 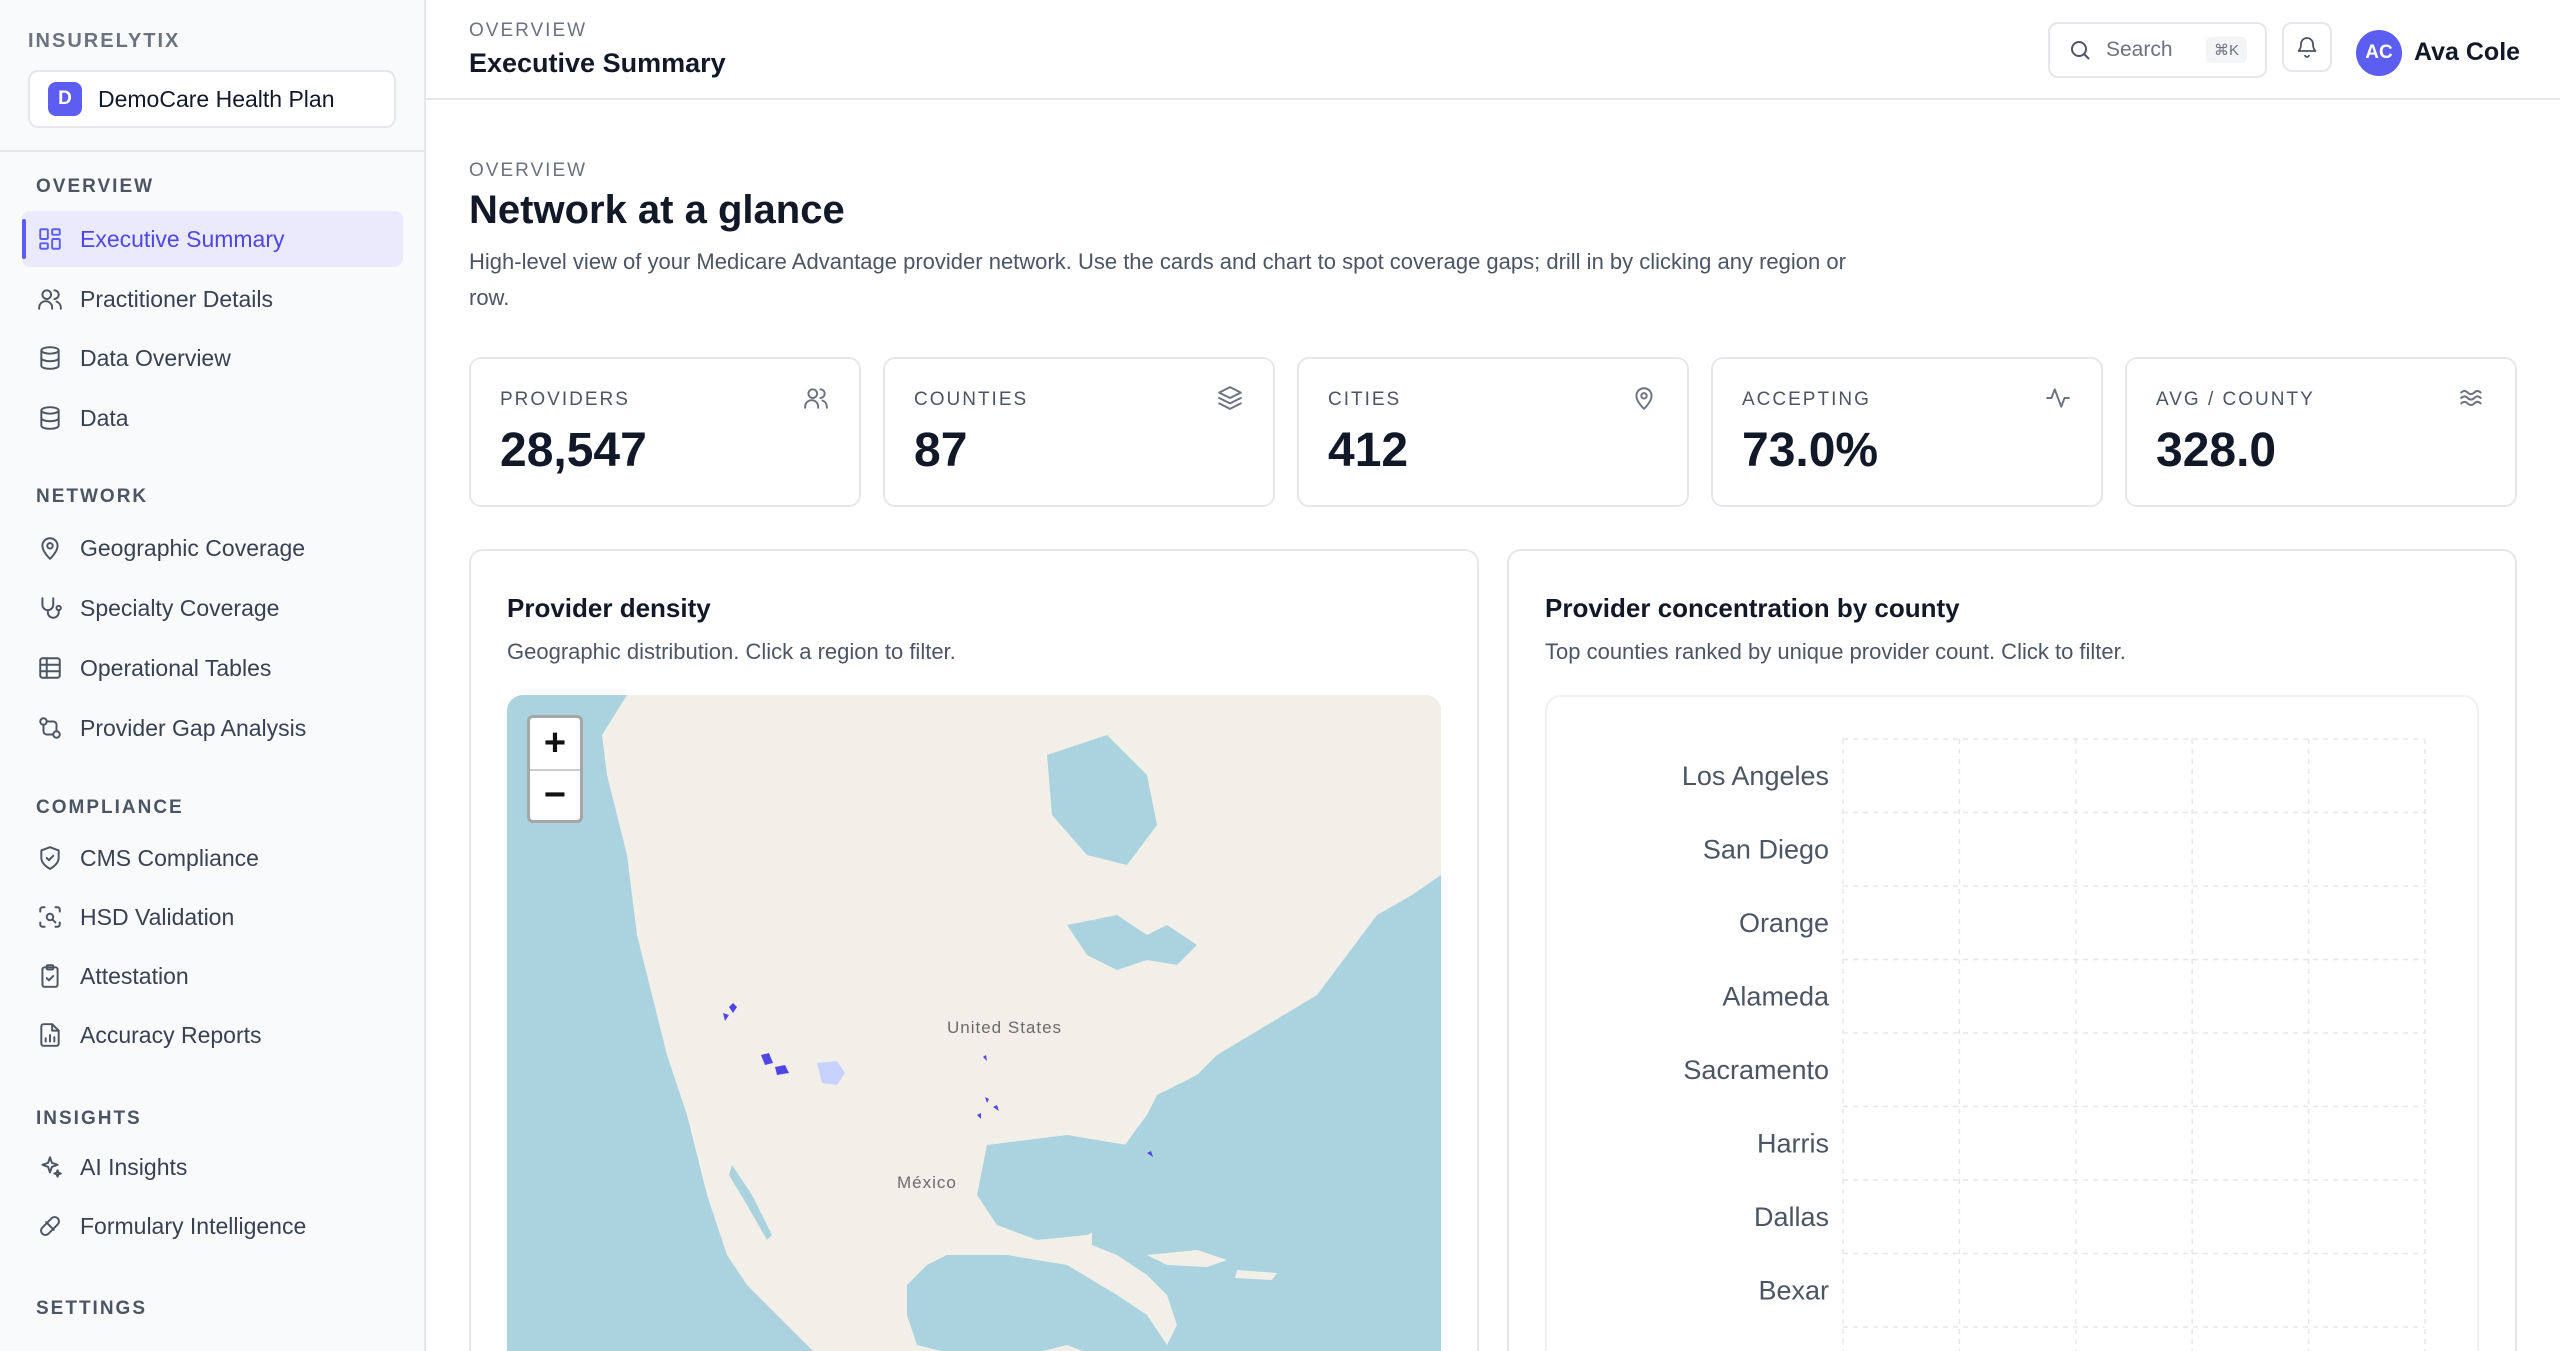 What do you see at coordinates (555, 743) in the screenshot?
I see `zoom-in-button: +` at bounding box center [555, 743].